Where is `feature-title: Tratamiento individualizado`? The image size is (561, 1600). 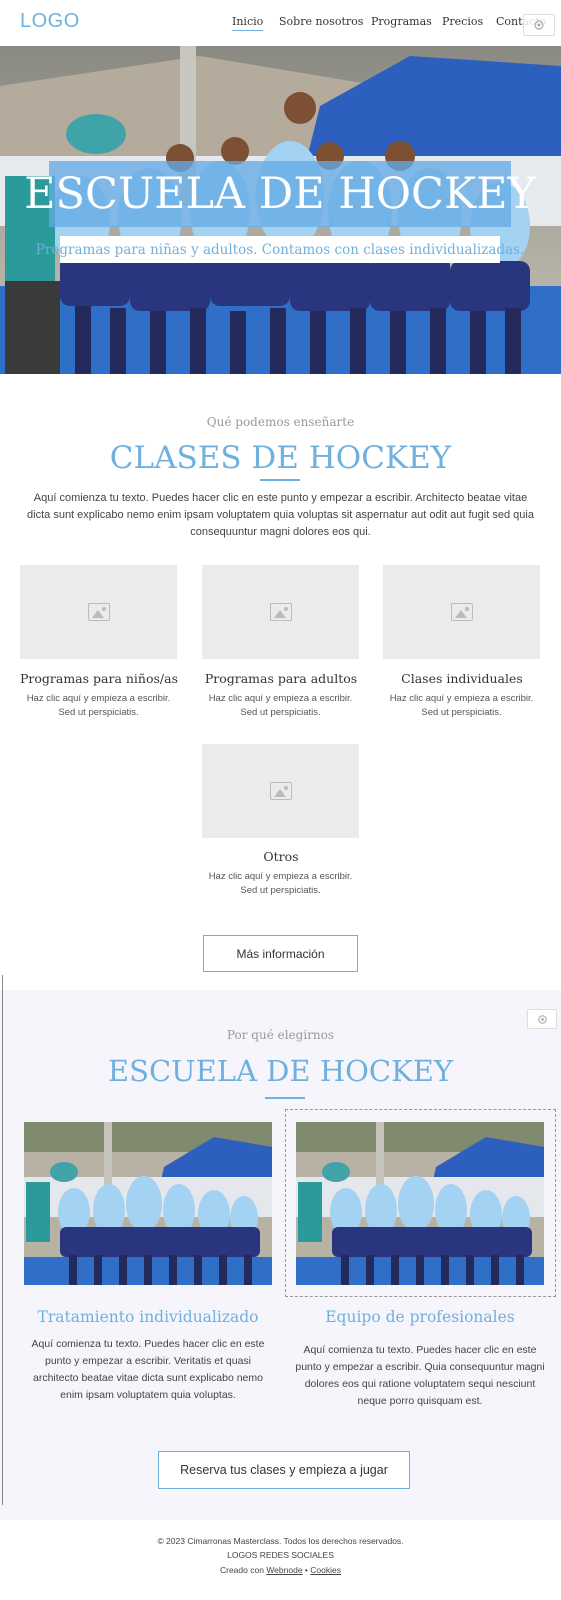 feature-title: Tratamiento individualizado is located at coordinates (148, 1317).